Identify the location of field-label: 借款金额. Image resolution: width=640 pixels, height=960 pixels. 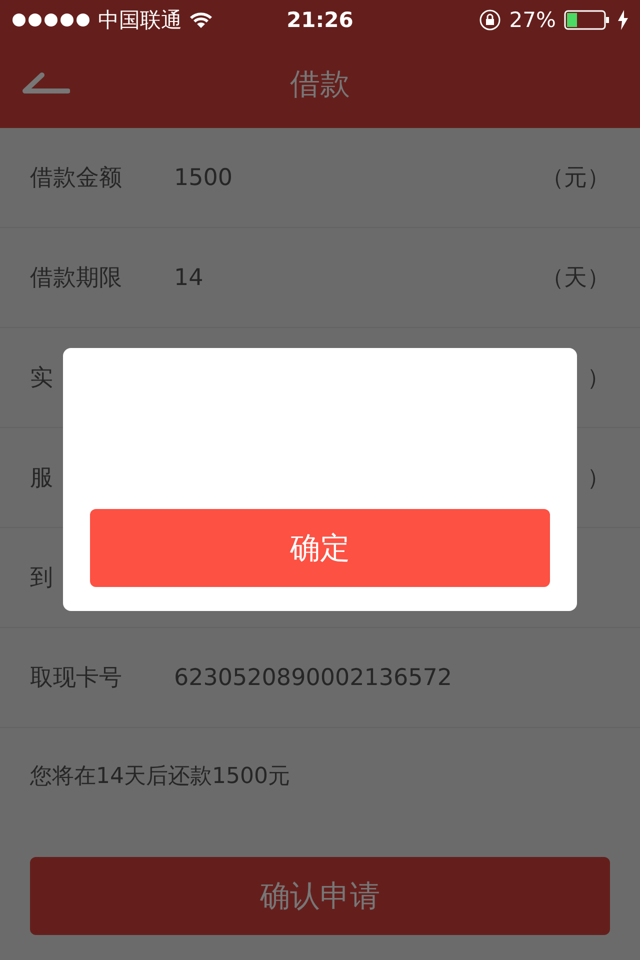
(76, 178).